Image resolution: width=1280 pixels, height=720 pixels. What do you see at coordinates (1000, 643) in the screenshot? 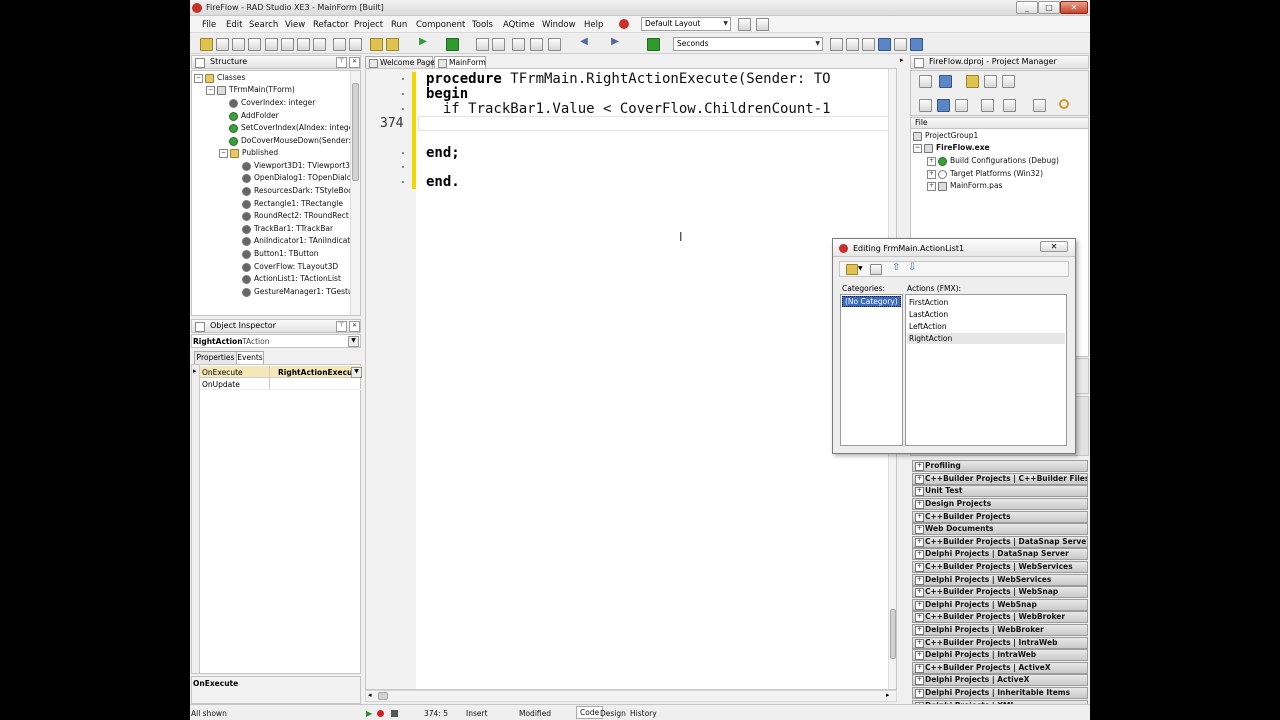
I see `gallery-category: + C++Builder Projects | IntraWeb` at bounding box center [1000, 643].